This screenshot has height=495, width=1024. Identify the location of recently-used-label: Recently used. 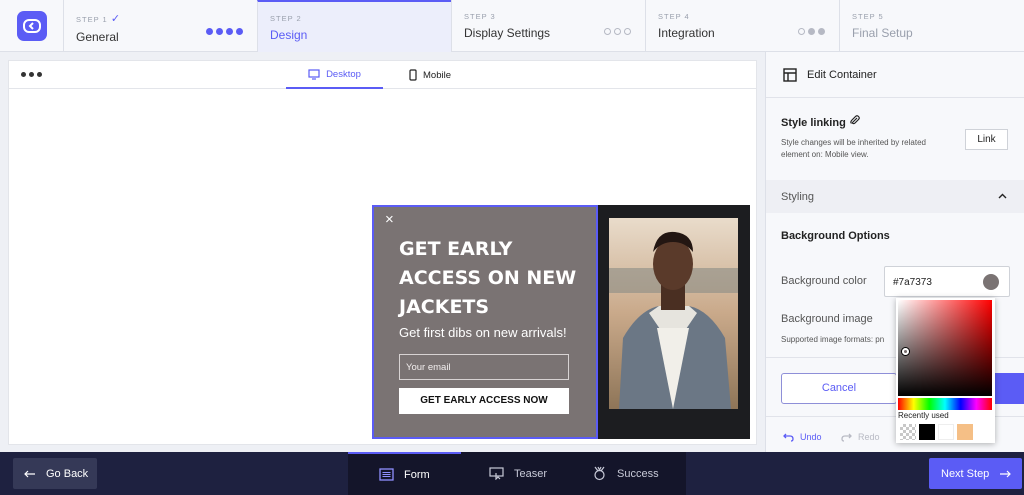
(923, 415).